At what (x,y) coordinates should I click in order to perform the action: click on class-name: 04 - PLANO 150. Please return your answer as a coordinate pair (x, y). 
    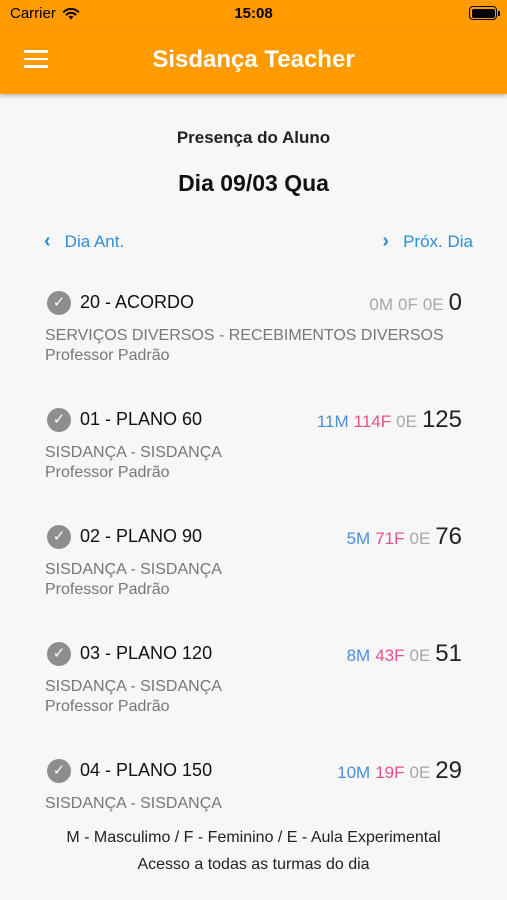
    Looking at the image, I should click on (146, 770).